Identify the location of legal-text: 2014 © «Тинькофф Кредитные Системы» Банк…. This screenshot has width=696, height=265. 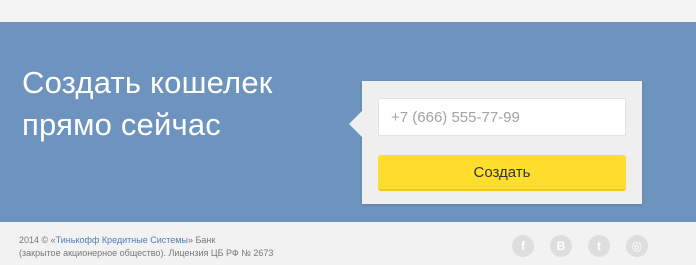
(146, 247).